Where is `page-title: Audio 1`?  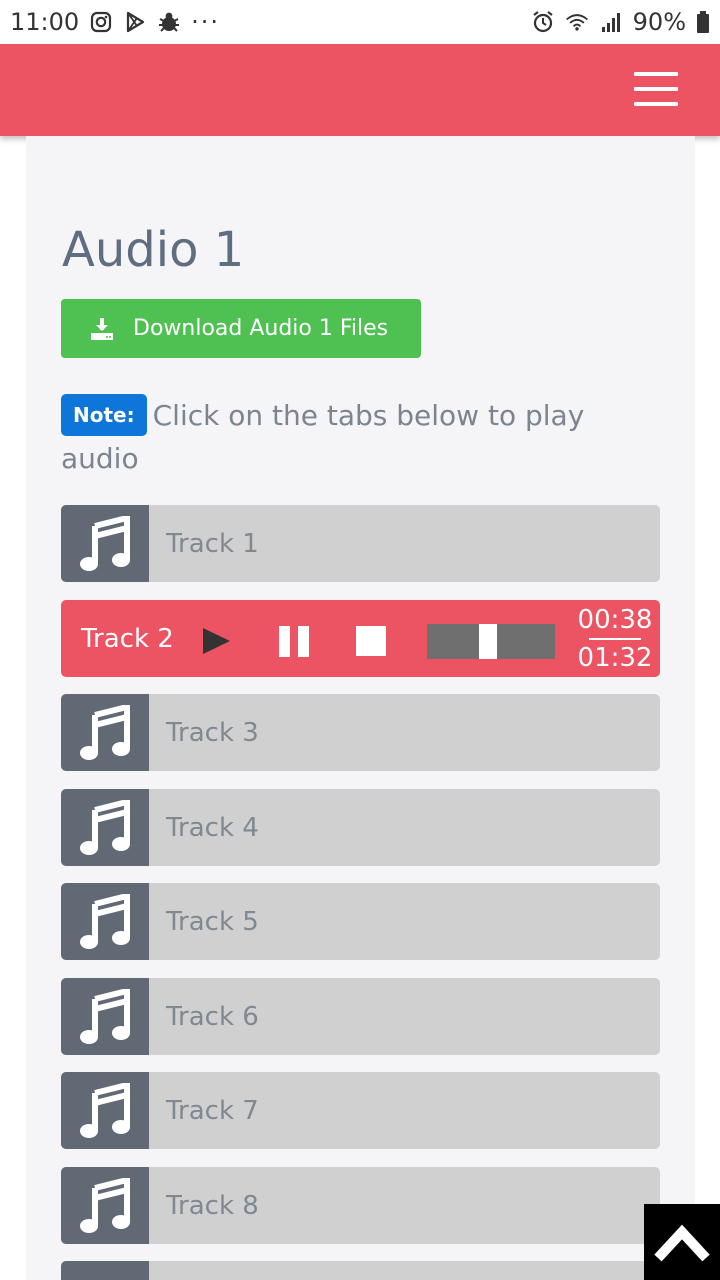 page-title: Audio 1 is located at coordinates (153, 250).